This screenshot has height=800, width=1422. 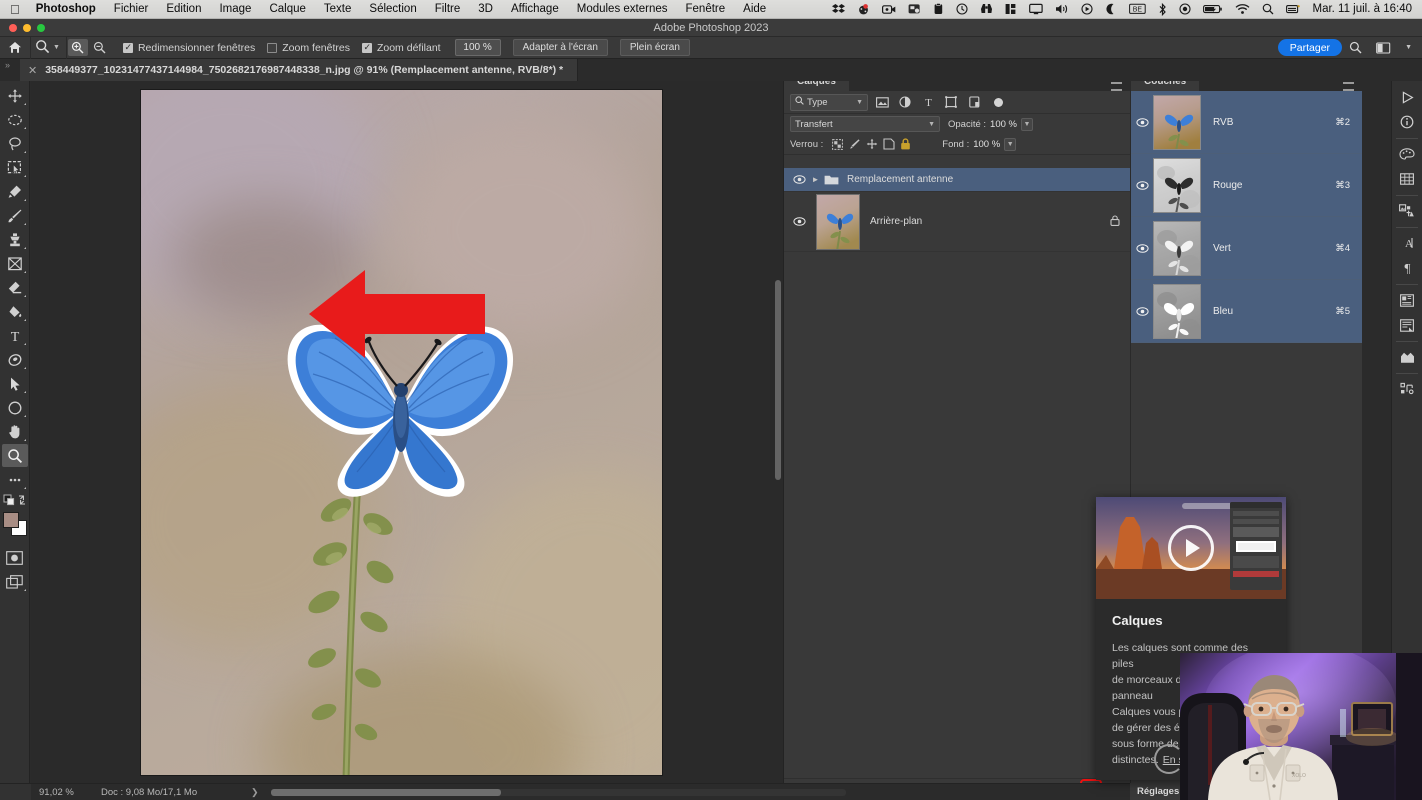 What do you see at coordinates (66, 792) in the screenshot?
I see `status-zoom-level: 91,02 %` at bounding box center [66, 792].